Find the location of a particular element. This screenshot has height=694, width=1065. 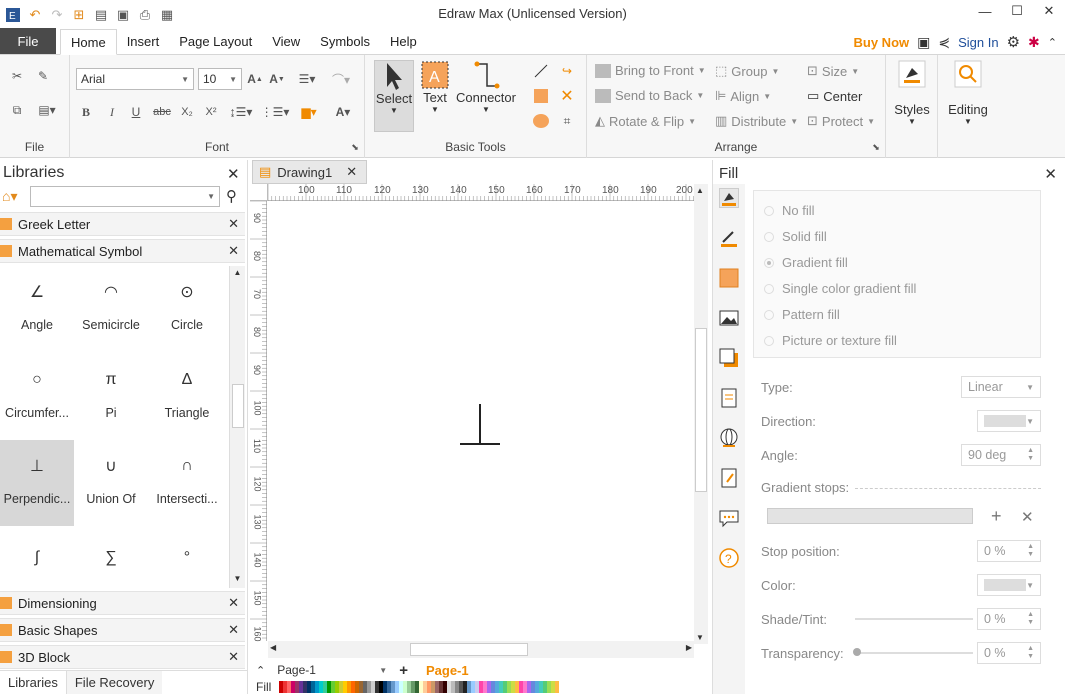

grow-font-icon: A ▲ is located at coordinates (255, 79).